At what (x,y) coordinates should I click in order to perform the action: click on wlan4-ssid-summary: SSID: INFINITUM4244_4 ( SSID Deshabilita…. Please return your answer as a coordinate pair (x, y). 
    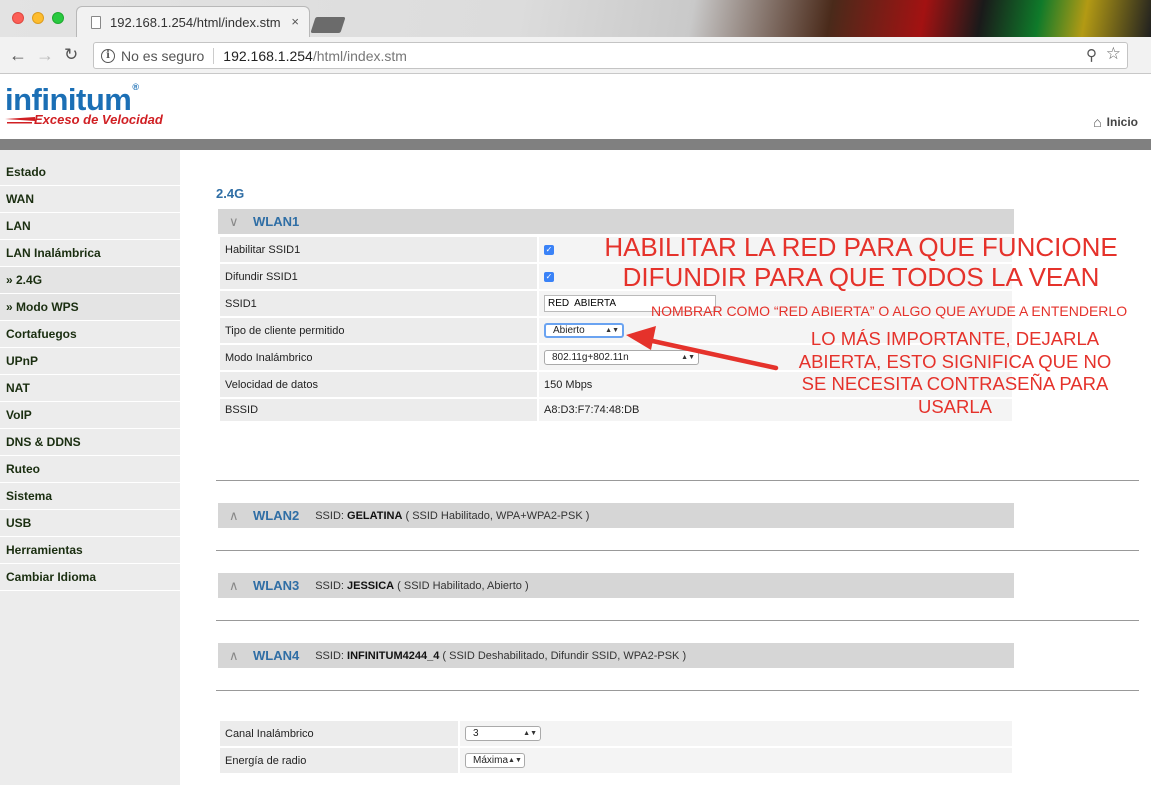
    Looking at the image, I should click on (500, 656).